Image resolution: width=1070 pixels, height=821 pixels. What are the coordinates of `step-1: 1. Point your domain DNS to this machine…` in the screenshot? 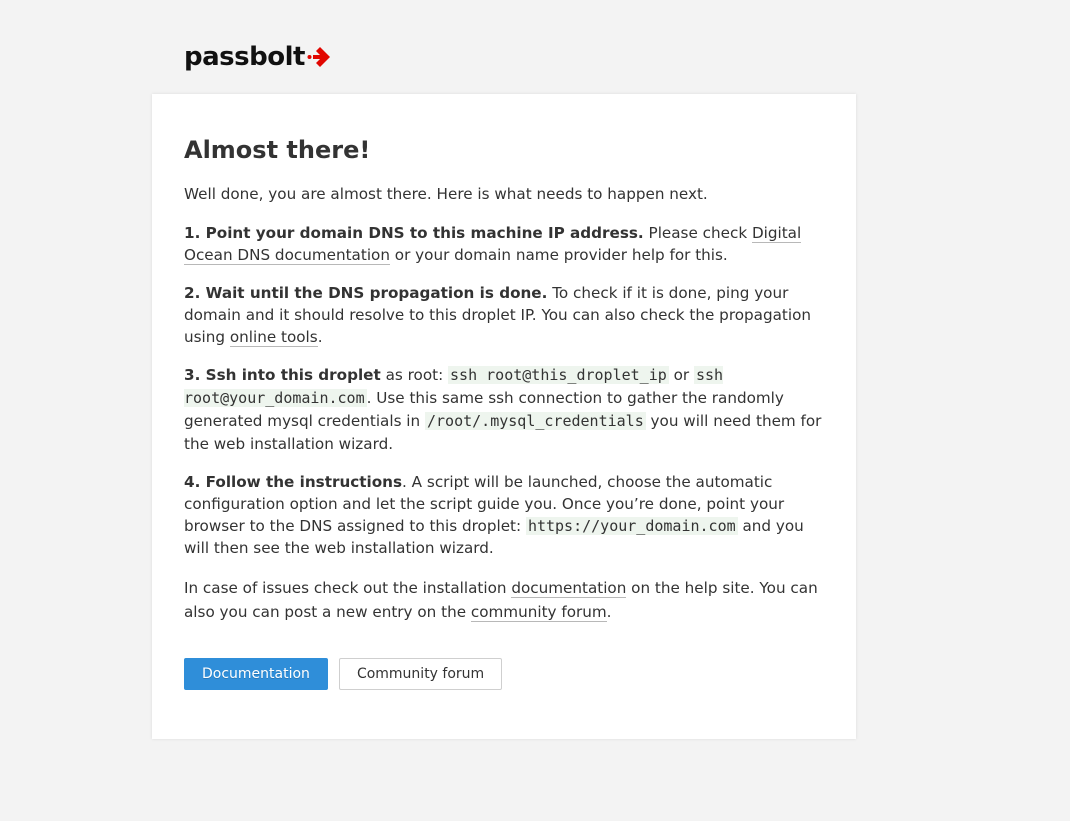 It's located at (504, 244).